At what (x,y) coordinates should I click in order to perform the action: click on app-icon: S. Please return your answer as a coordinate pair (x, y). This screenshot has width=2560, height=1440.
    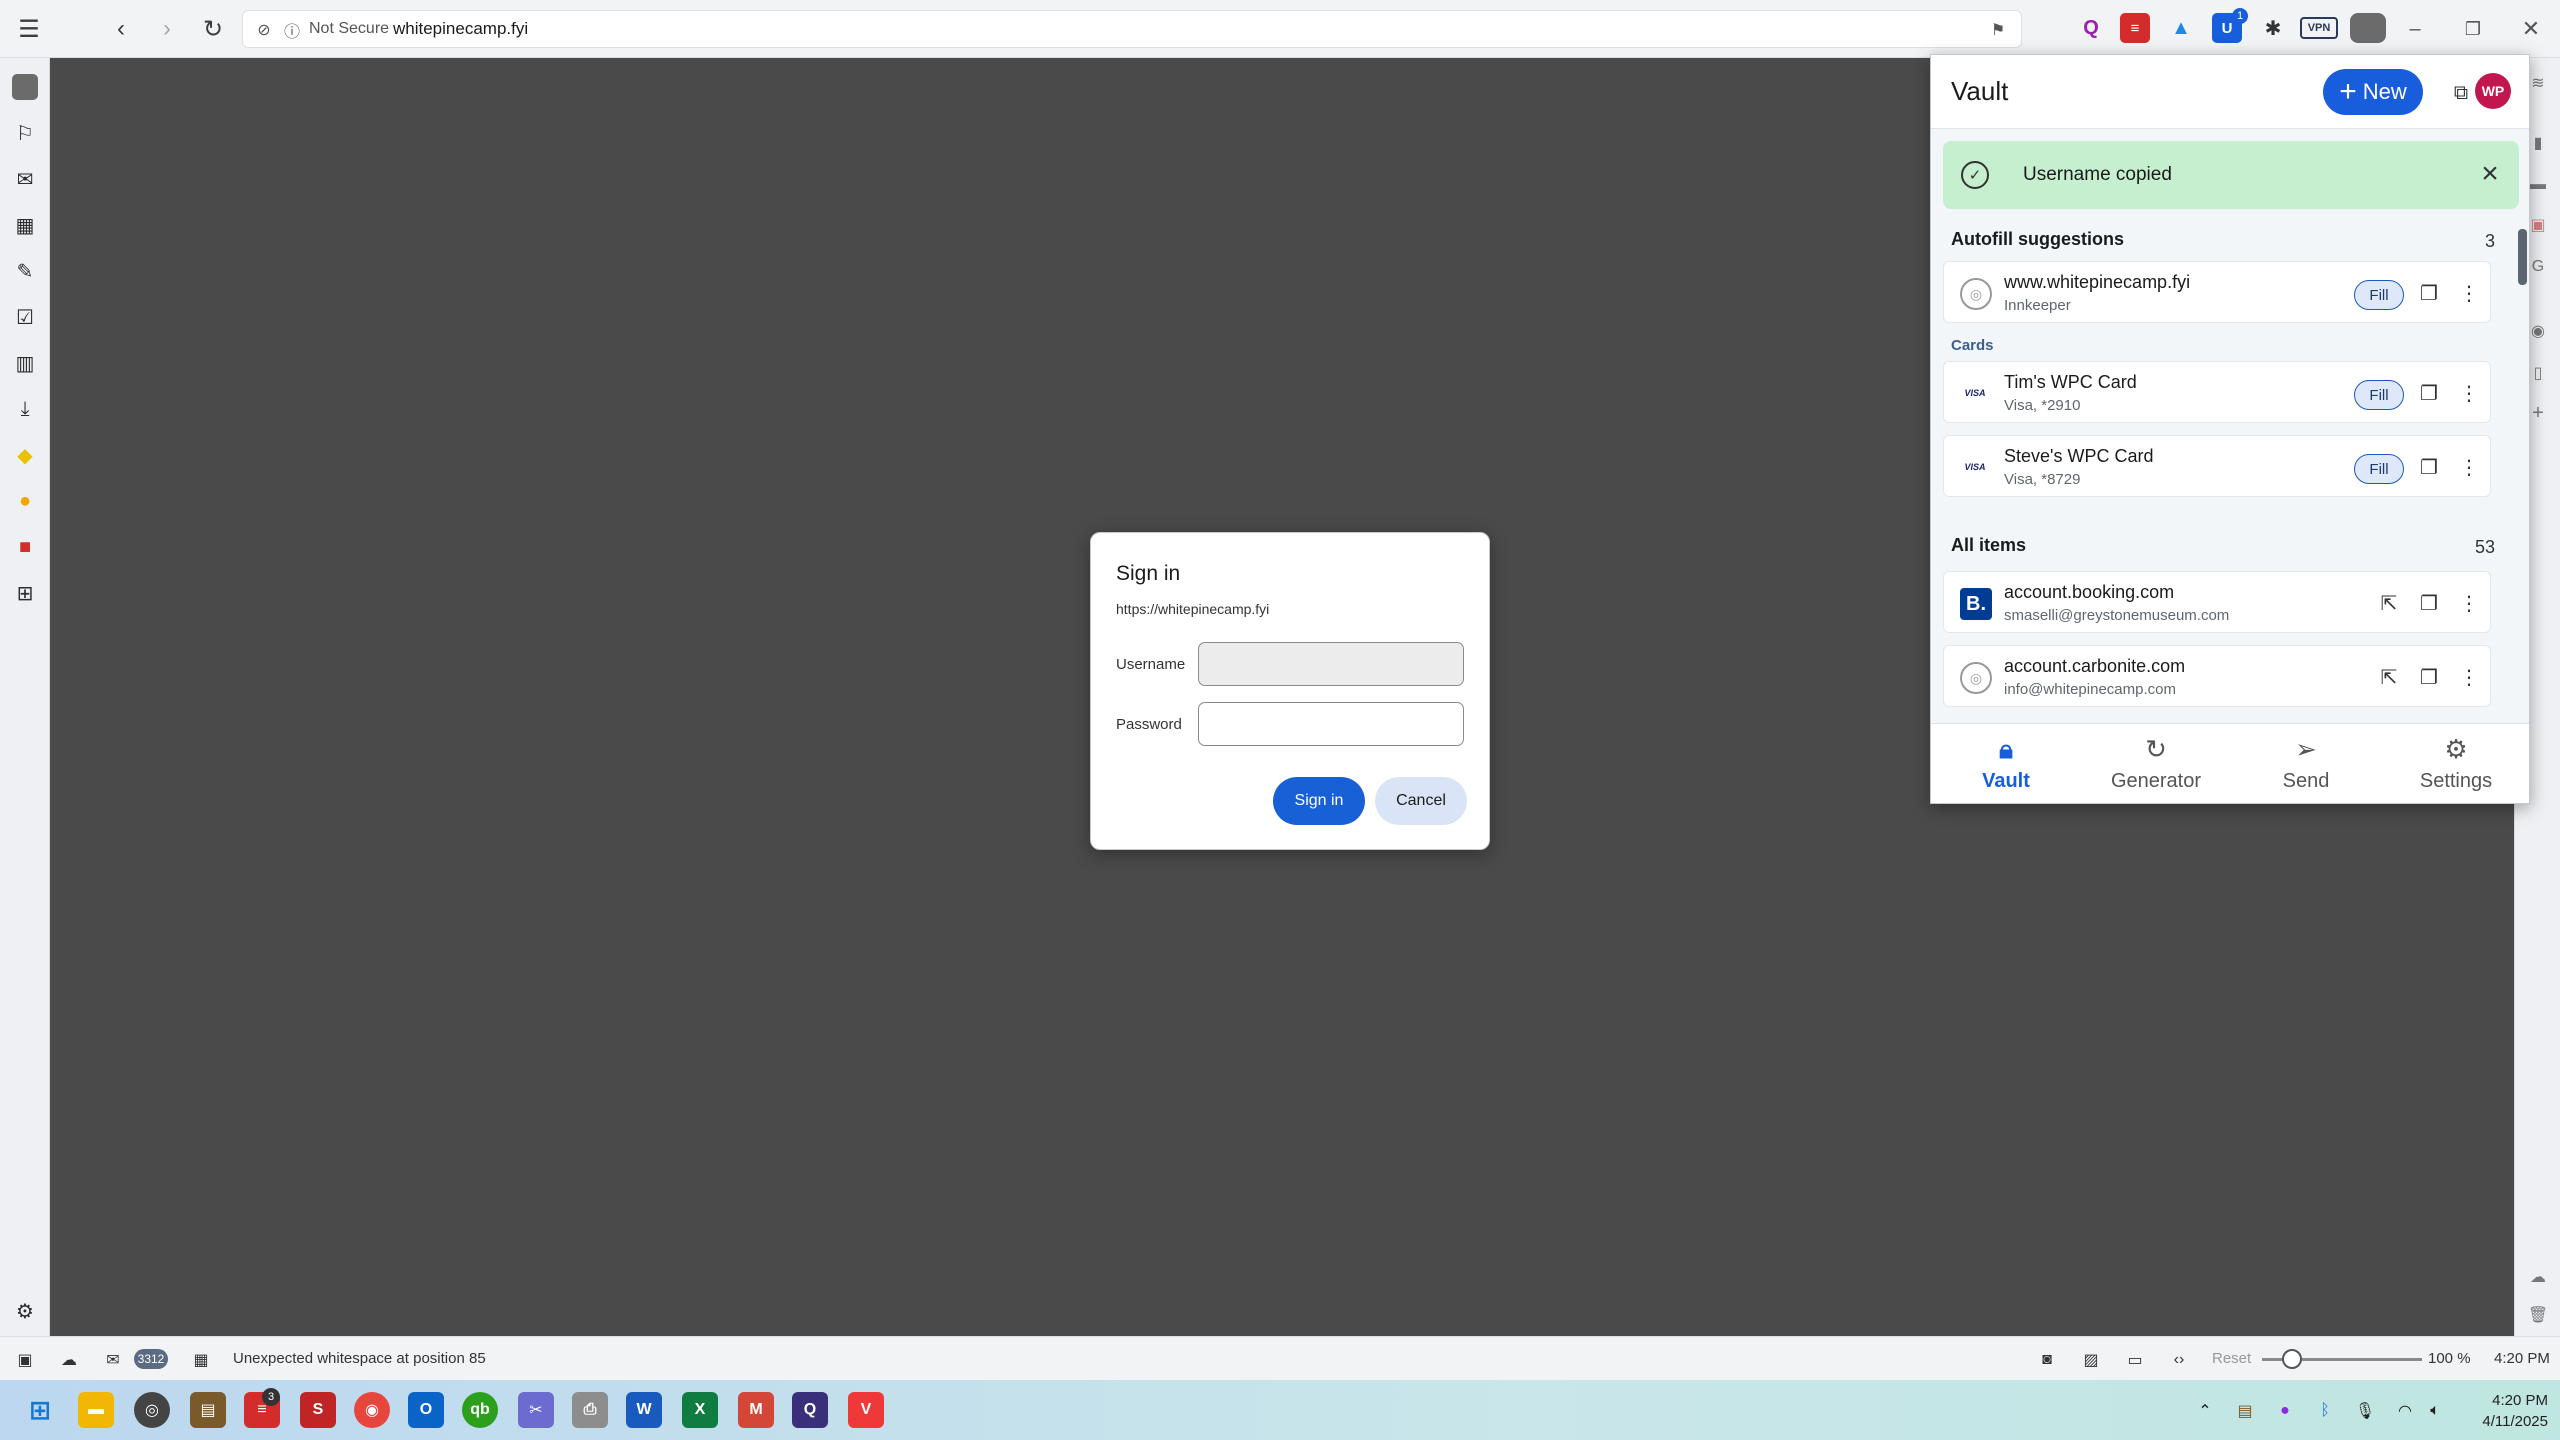
    Looking at the image, I should click on (318, 1410).